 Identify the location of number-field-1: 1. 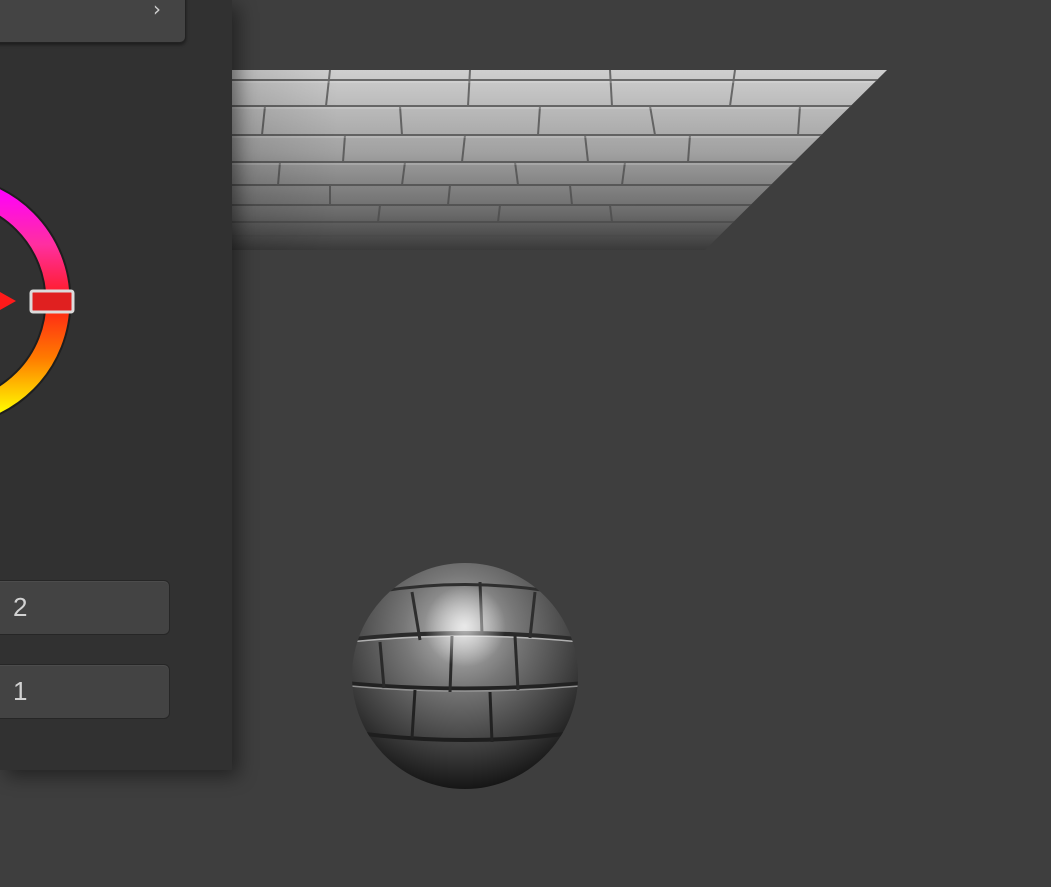
(85, 691).